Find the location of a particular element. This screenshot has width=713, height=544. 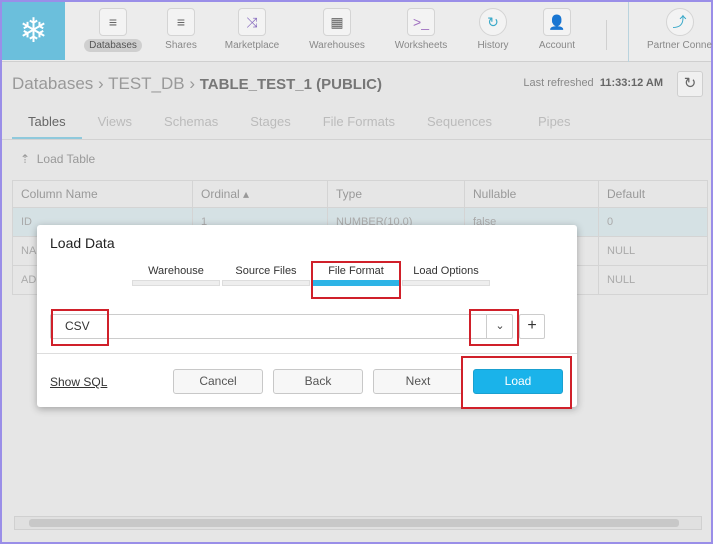

terminal-icon: >_ is located at coordinates (421, 22).